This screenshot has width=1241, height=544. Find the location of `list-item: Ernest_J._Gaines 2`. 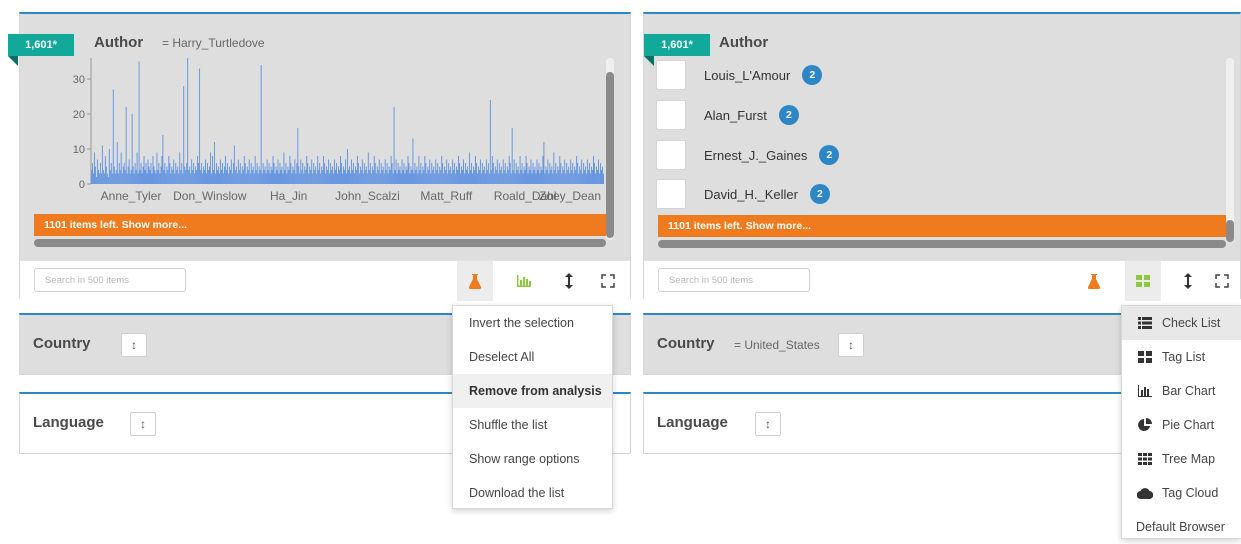

list-item: Ernest_J._Gaines 2 is located at coordinates (748, 155).